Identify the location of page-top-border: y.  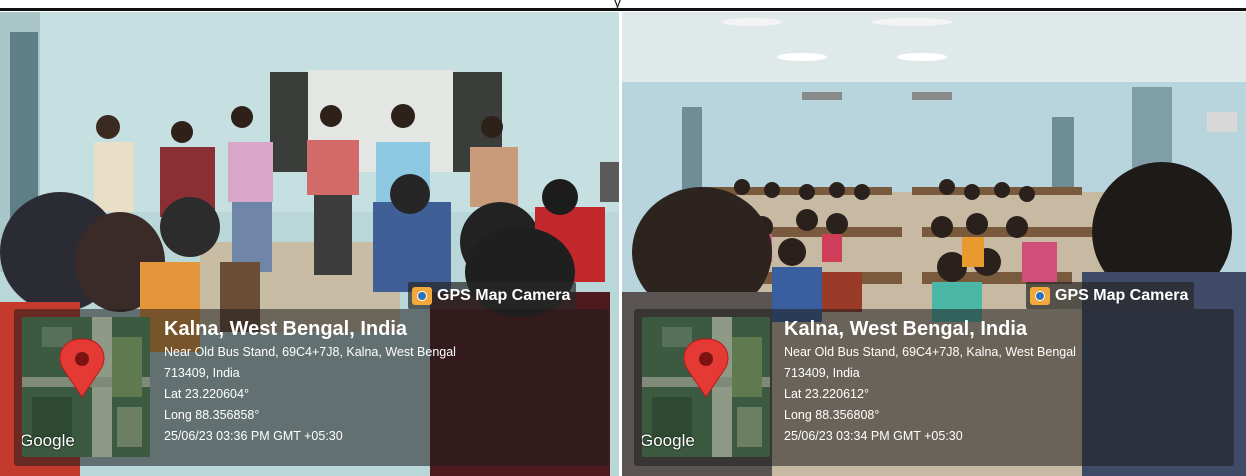
(623, 6).